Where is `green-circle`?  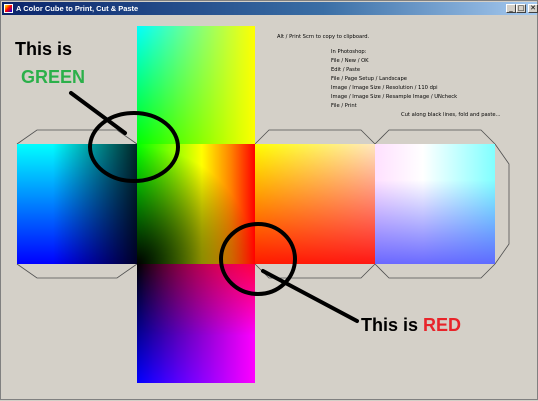 green-circle is located at coordinates (134, 147).